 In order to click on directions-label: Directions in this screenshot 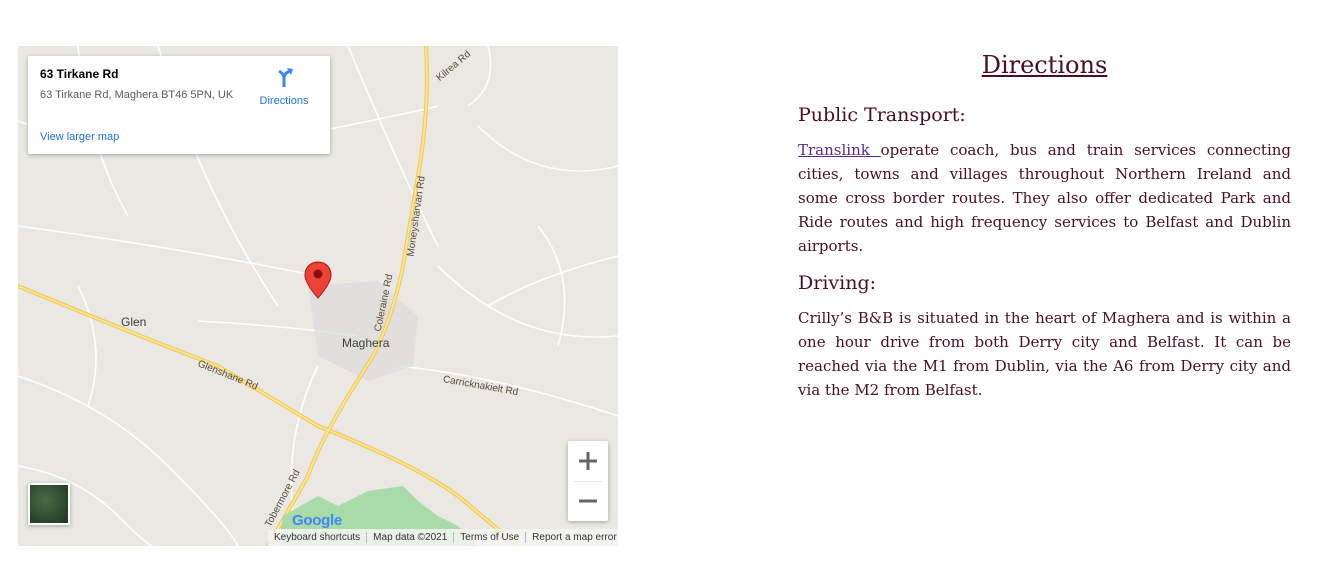, I will do `click(284, 101)`.